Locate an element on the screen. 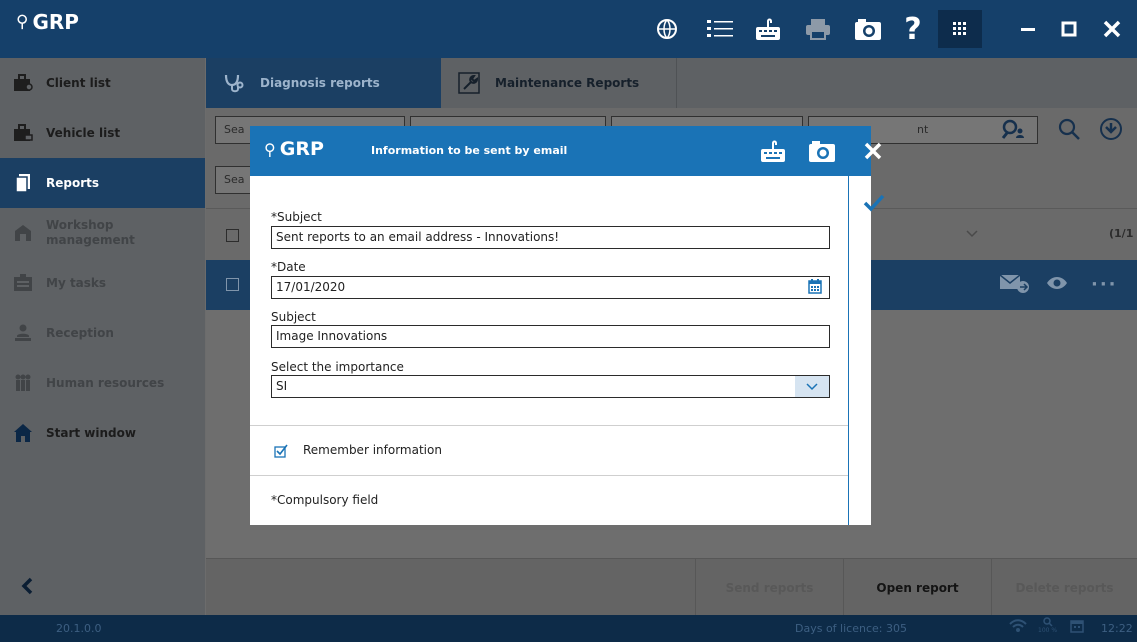 This screenshot has height=642, width=1137. sidebar-item-start-window: Start window is located at coordinates (102, 433).